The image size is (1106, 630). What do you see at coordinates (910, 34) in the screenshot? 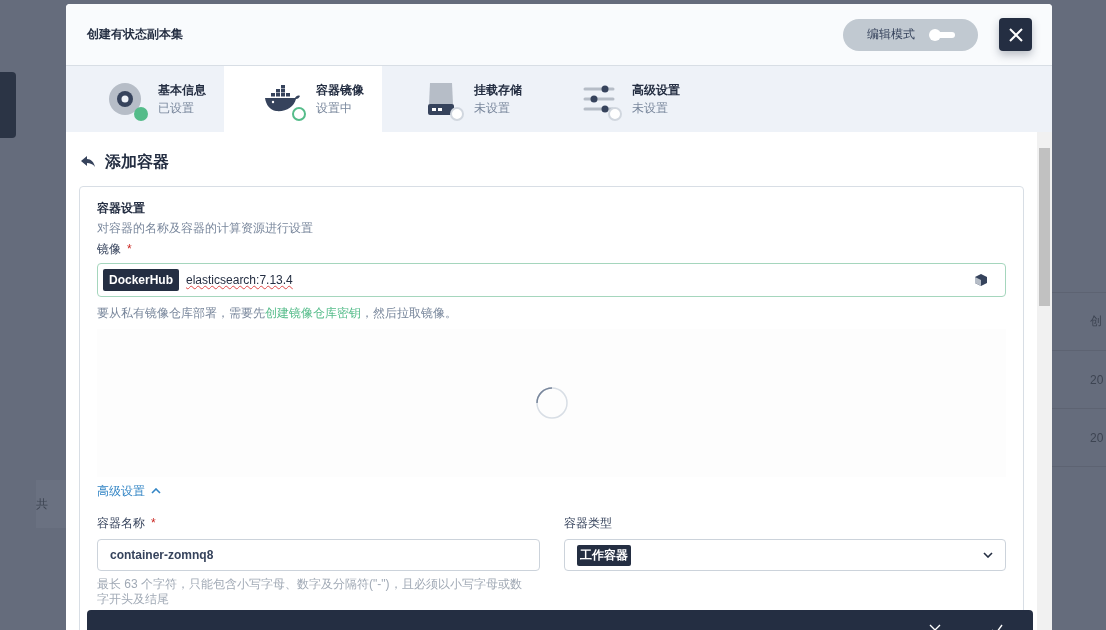
I see `edit-mode-toggle: 编辑模式` at bounding box center [910, 34].